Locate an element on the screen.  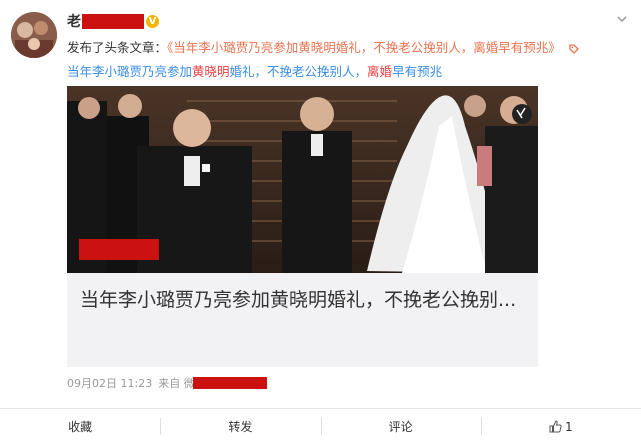
username-redaction is located at coordinates (113, 21).